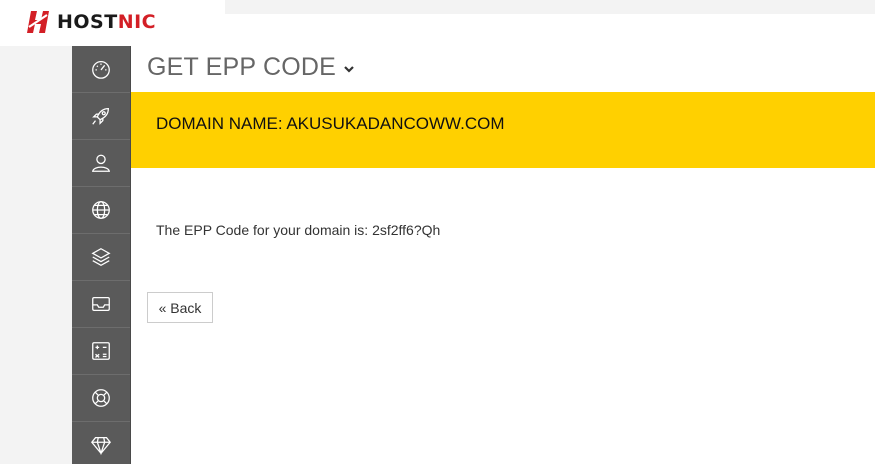 The image size is (875, 464). Describe the element at coordinates (38, 22) in the screenshot. I see `hostnic-logo-icon` at that location.